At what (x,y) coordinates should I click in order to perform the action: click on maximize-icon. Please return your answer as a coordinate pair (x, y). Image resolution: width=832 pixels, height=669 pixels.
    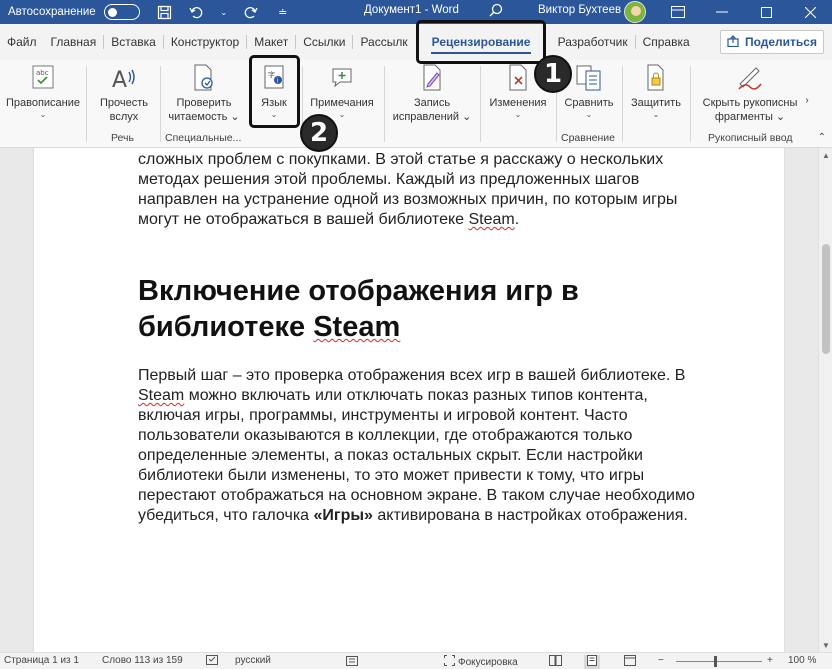
    Looking at the image, I should click on (766, 12).